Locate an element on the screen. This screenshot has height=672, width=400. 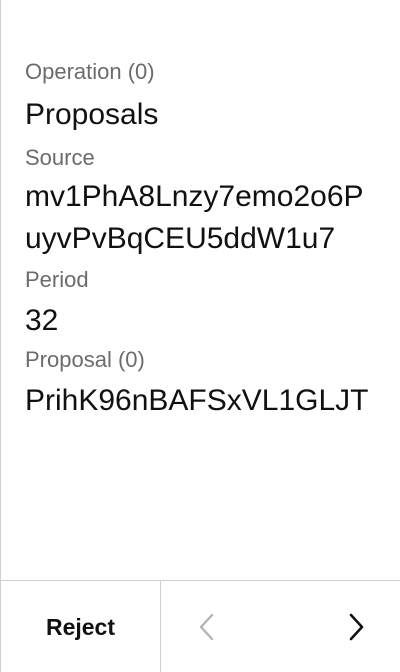
reject-button: Reject is located at coordinates (81, 626).